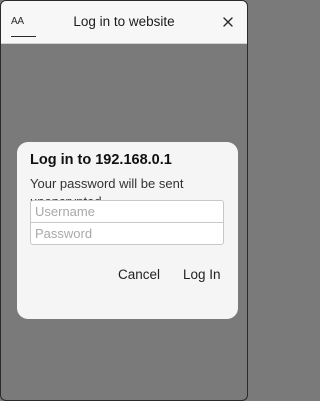 The image size is (320, 401). I want to click on page-title: Log in to website, so click(124, 21).